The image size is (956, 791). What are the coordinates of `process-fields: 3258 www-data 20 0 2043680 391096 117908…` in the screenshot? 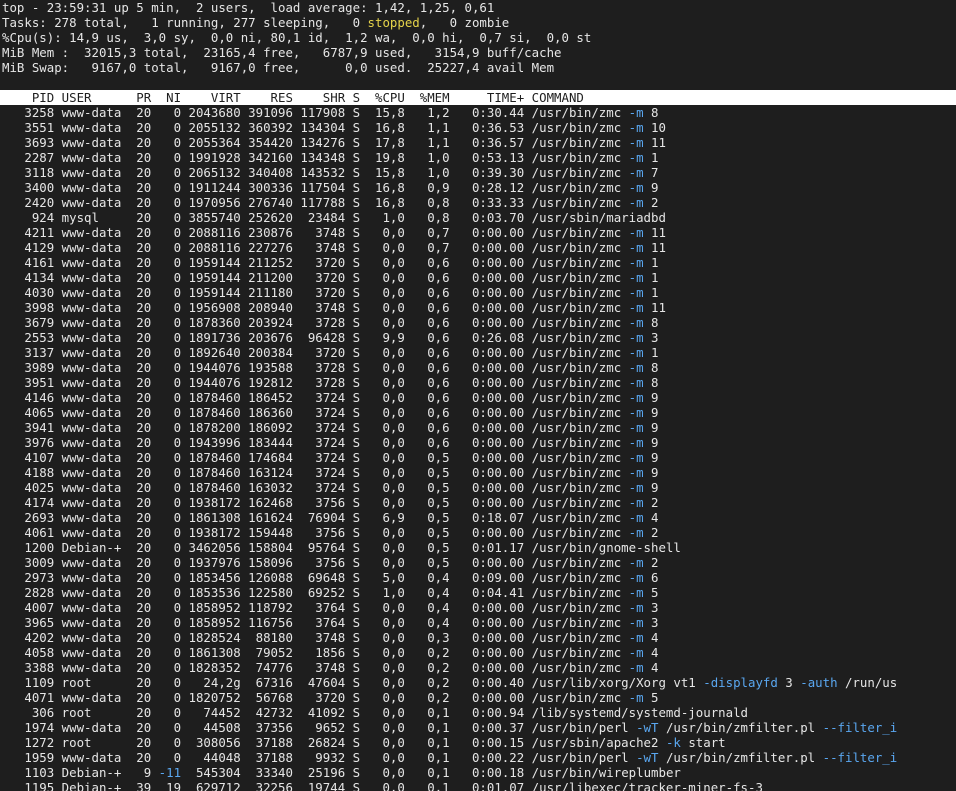 It's located at (267, 112).